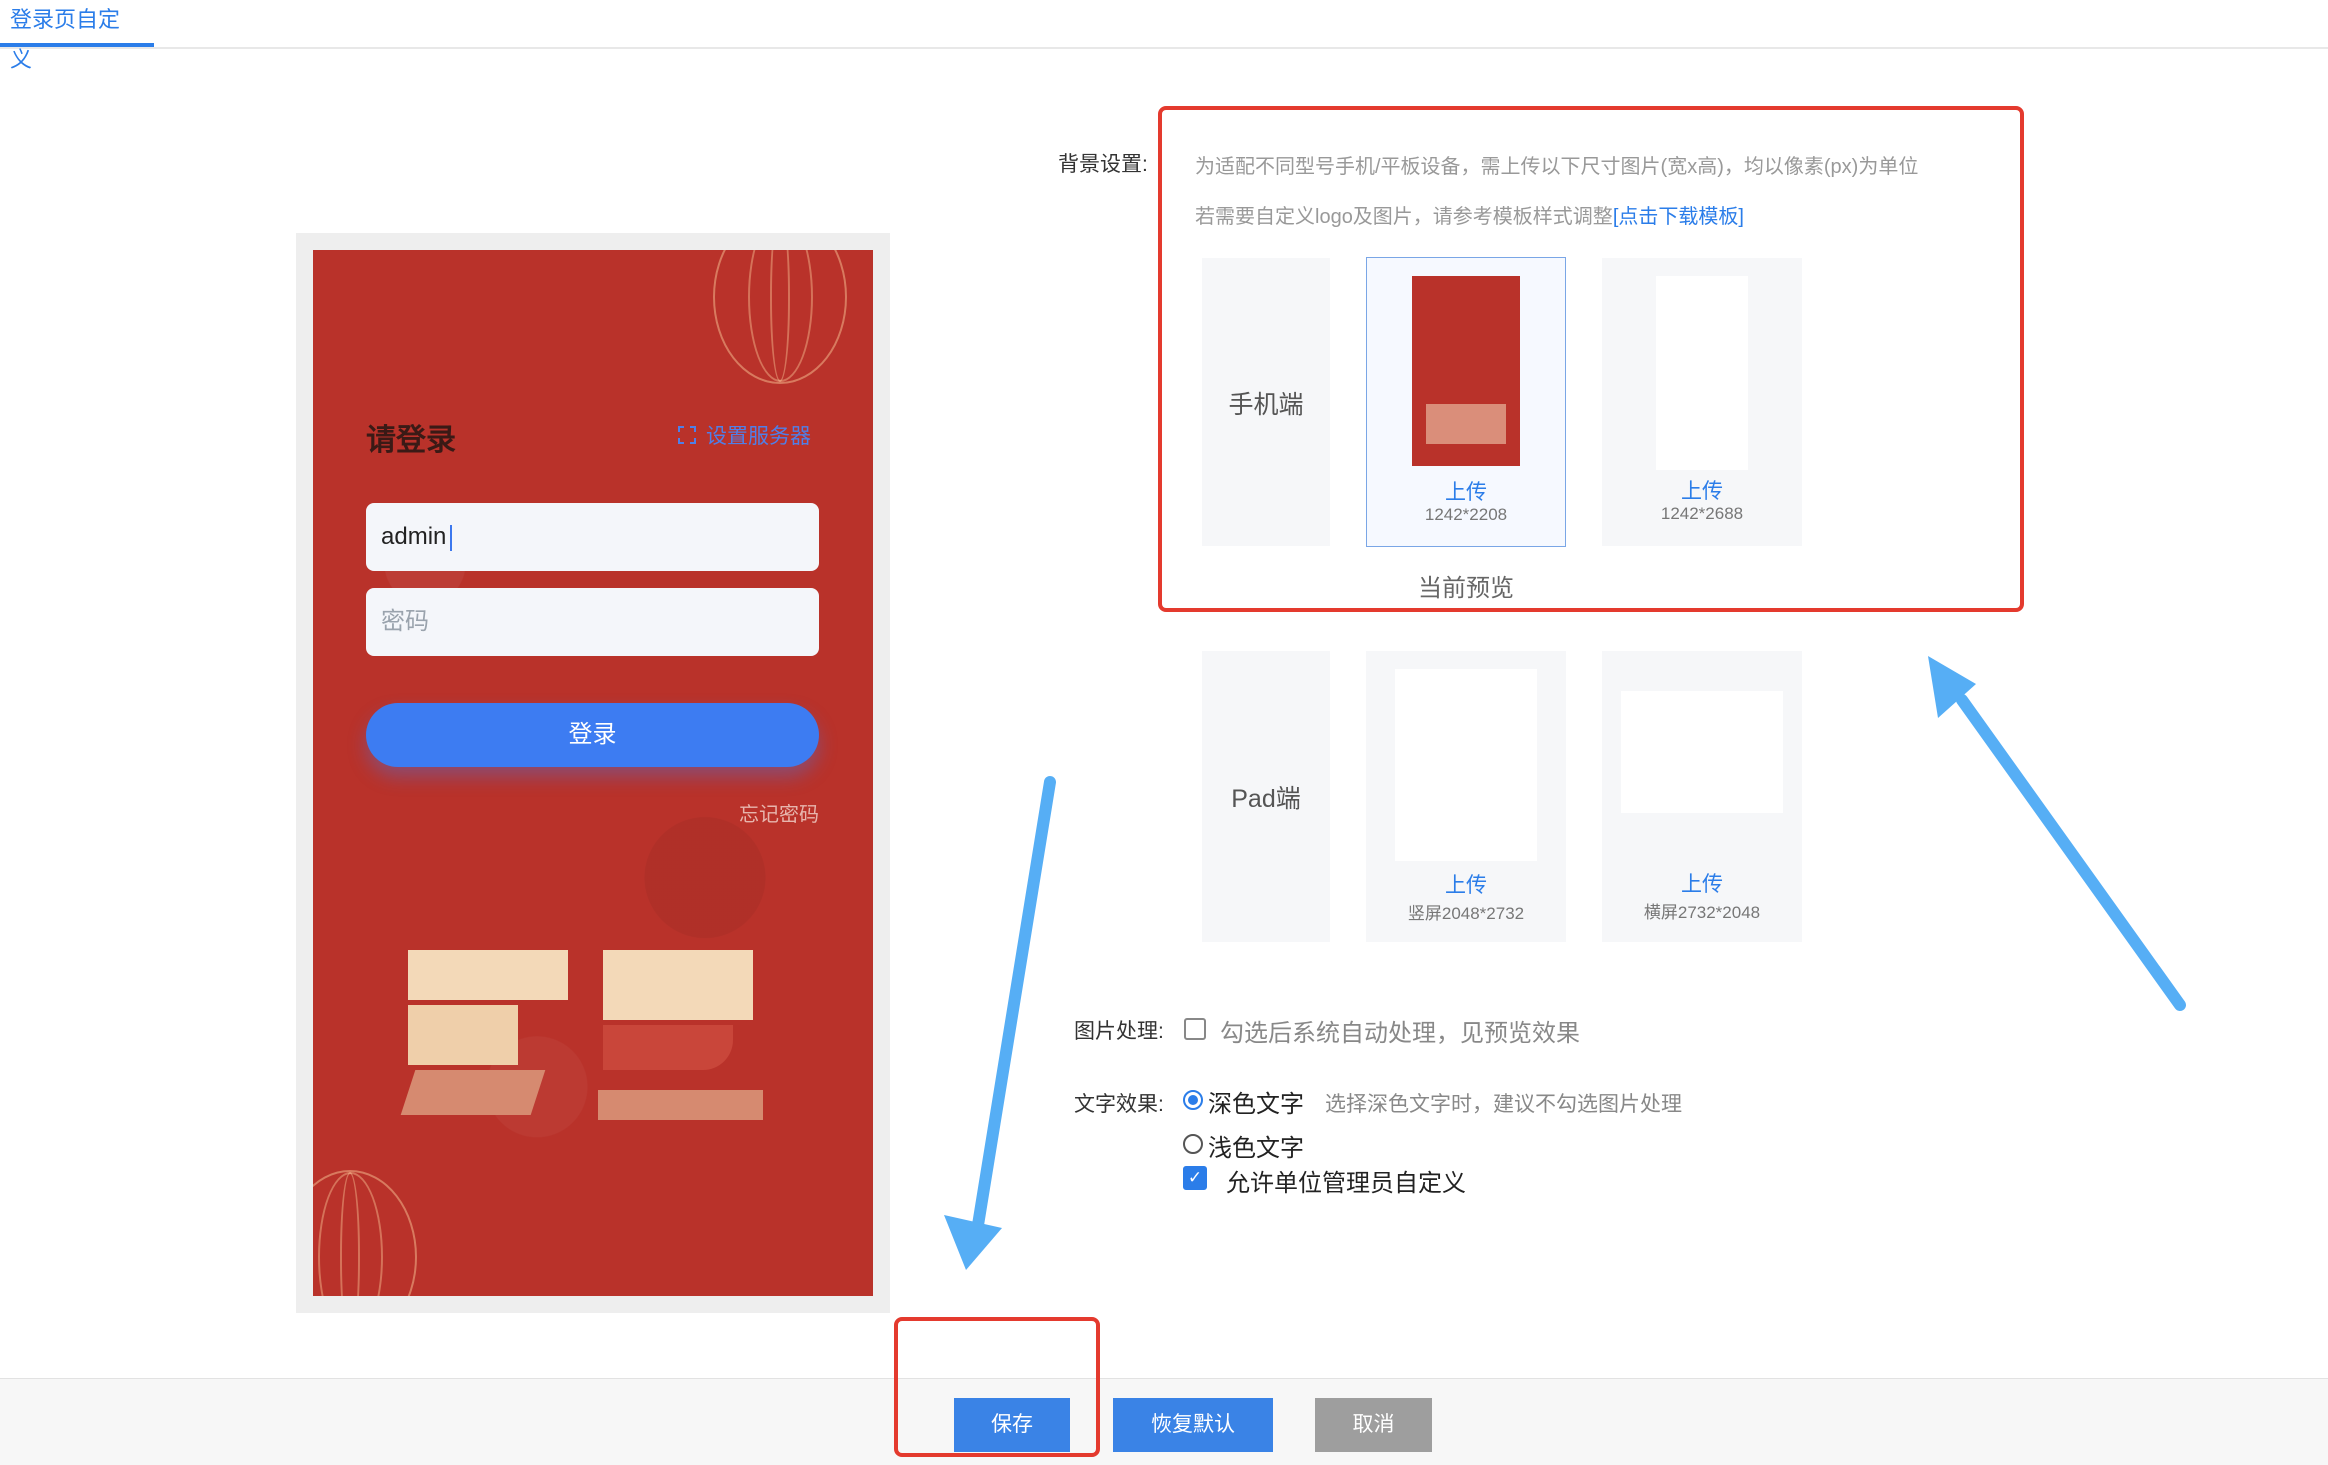 The image size is (2328, 1465). I want to click on size-hint-line2: 若需要自定义logo及图片，请参考模板样式调整[点击下载模板], so click(1469, 214).